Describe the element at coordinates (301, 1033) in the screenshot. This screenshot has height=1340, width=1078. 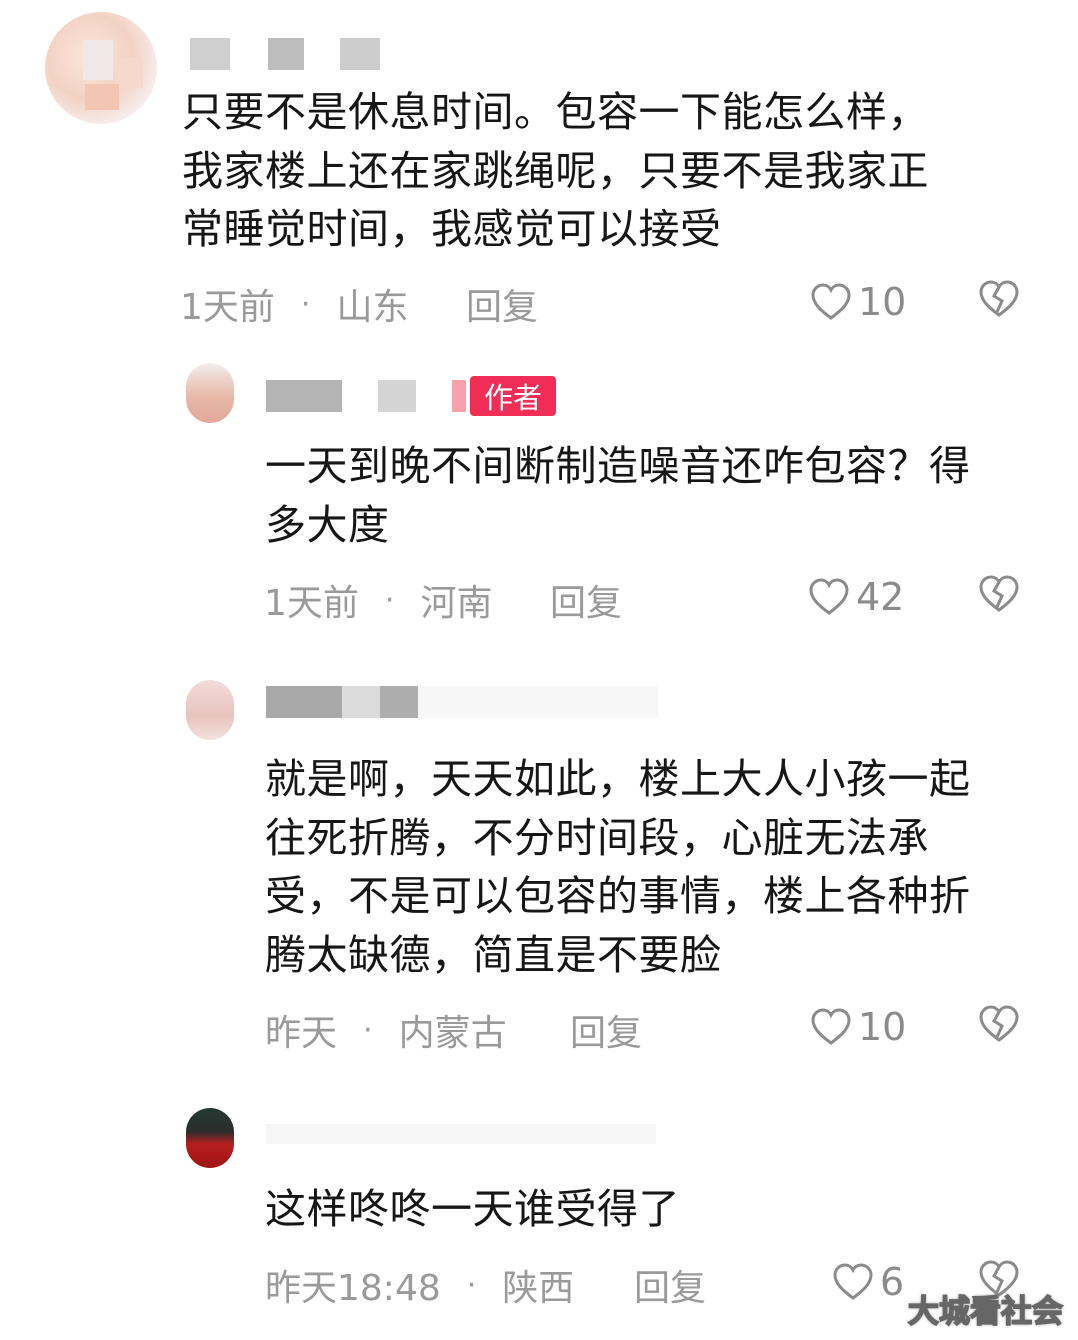
I see `comment-time: 昨天` at that location.